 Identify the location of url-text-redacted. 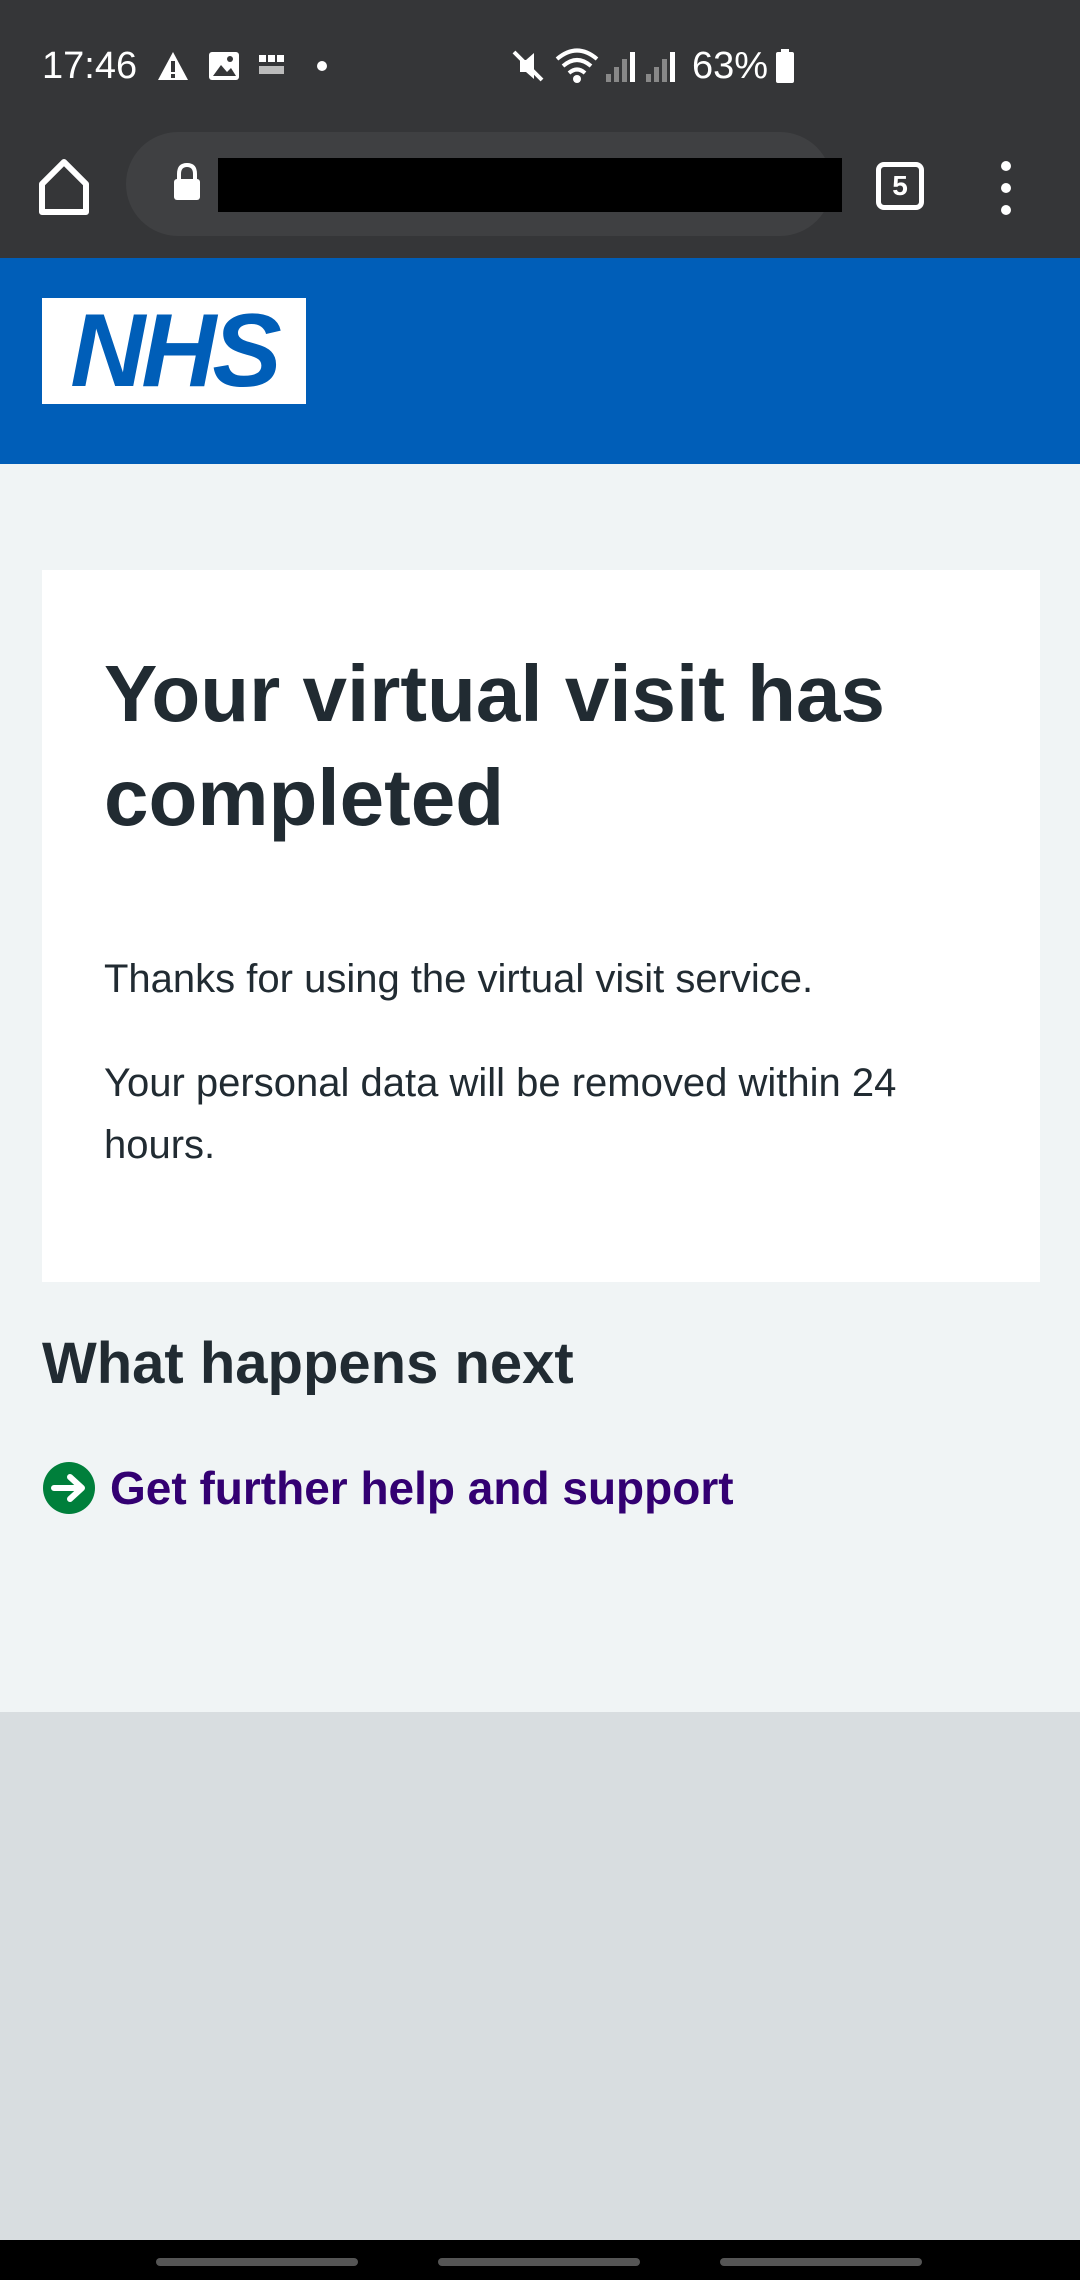
(530, 185).